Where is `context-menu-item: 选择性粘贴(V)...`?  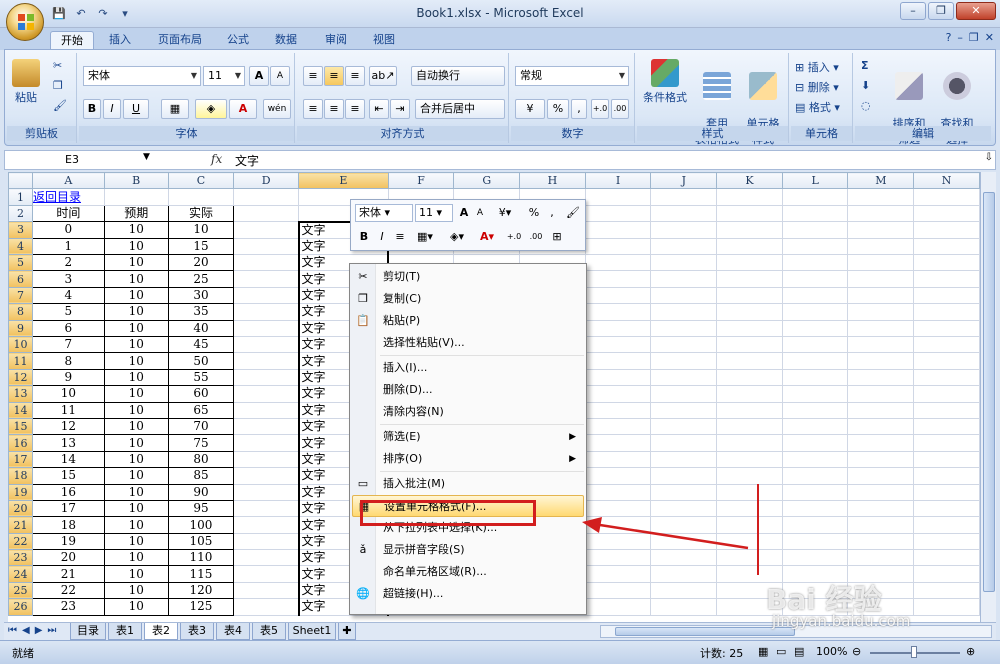 context-menu-item: 选择性粘贴(V)... is located at coordinates (468, 343).